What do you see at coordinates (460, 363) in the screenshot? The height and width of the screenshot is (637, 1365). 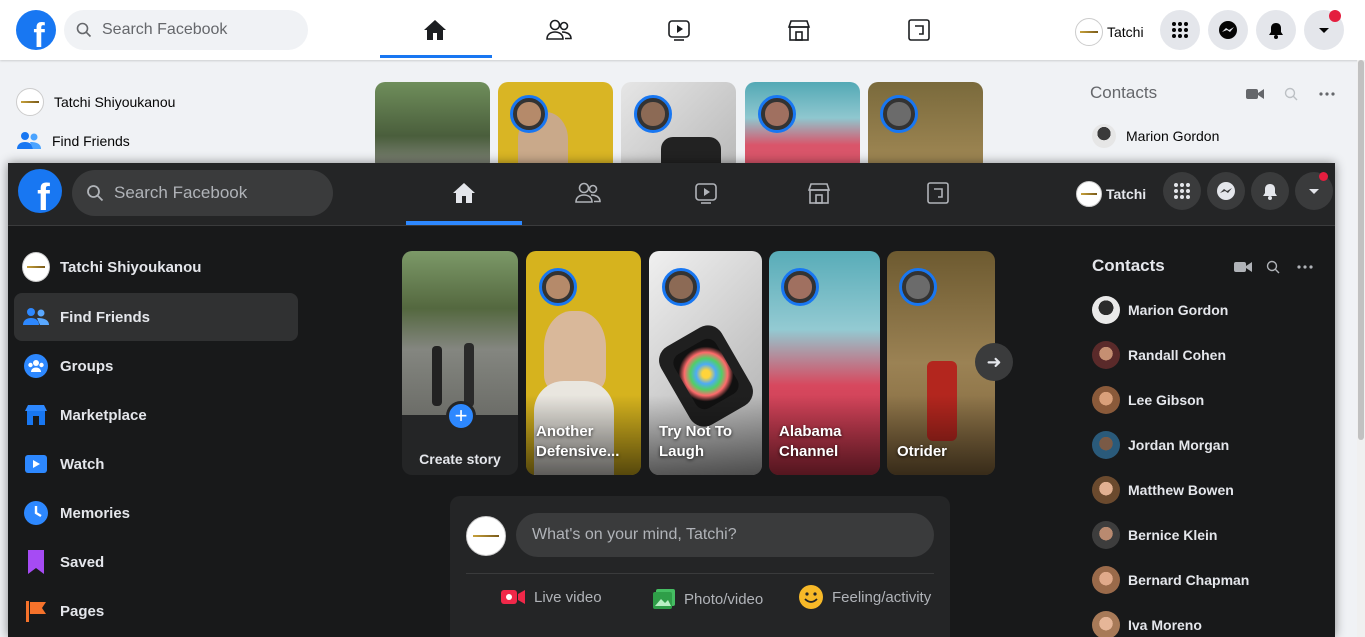 I see `story-card-create: + Create story` at bounding box center [460, 363].